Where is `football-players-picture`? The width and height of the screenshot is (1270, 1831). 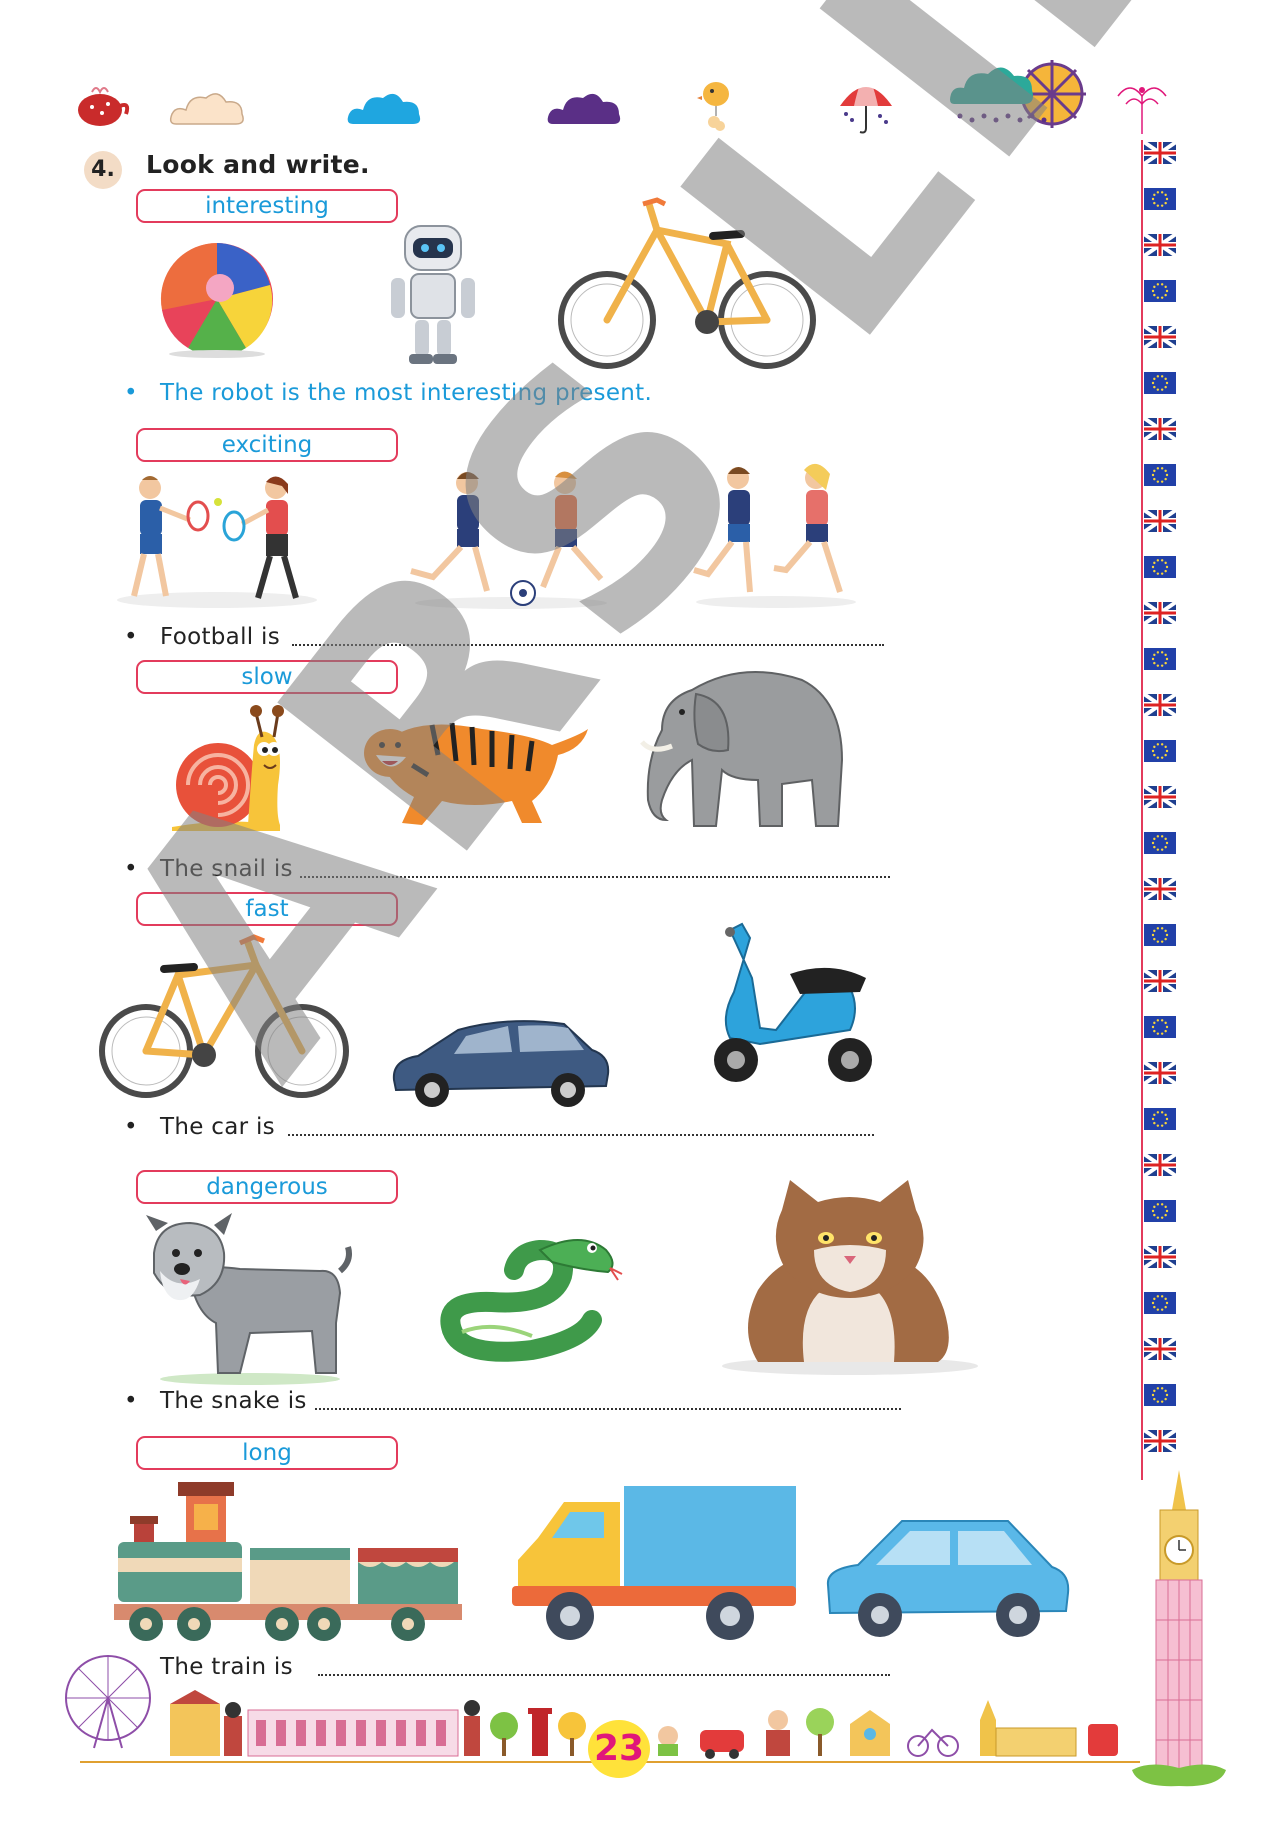
football-players-picture is located at coordinates (508, 540).